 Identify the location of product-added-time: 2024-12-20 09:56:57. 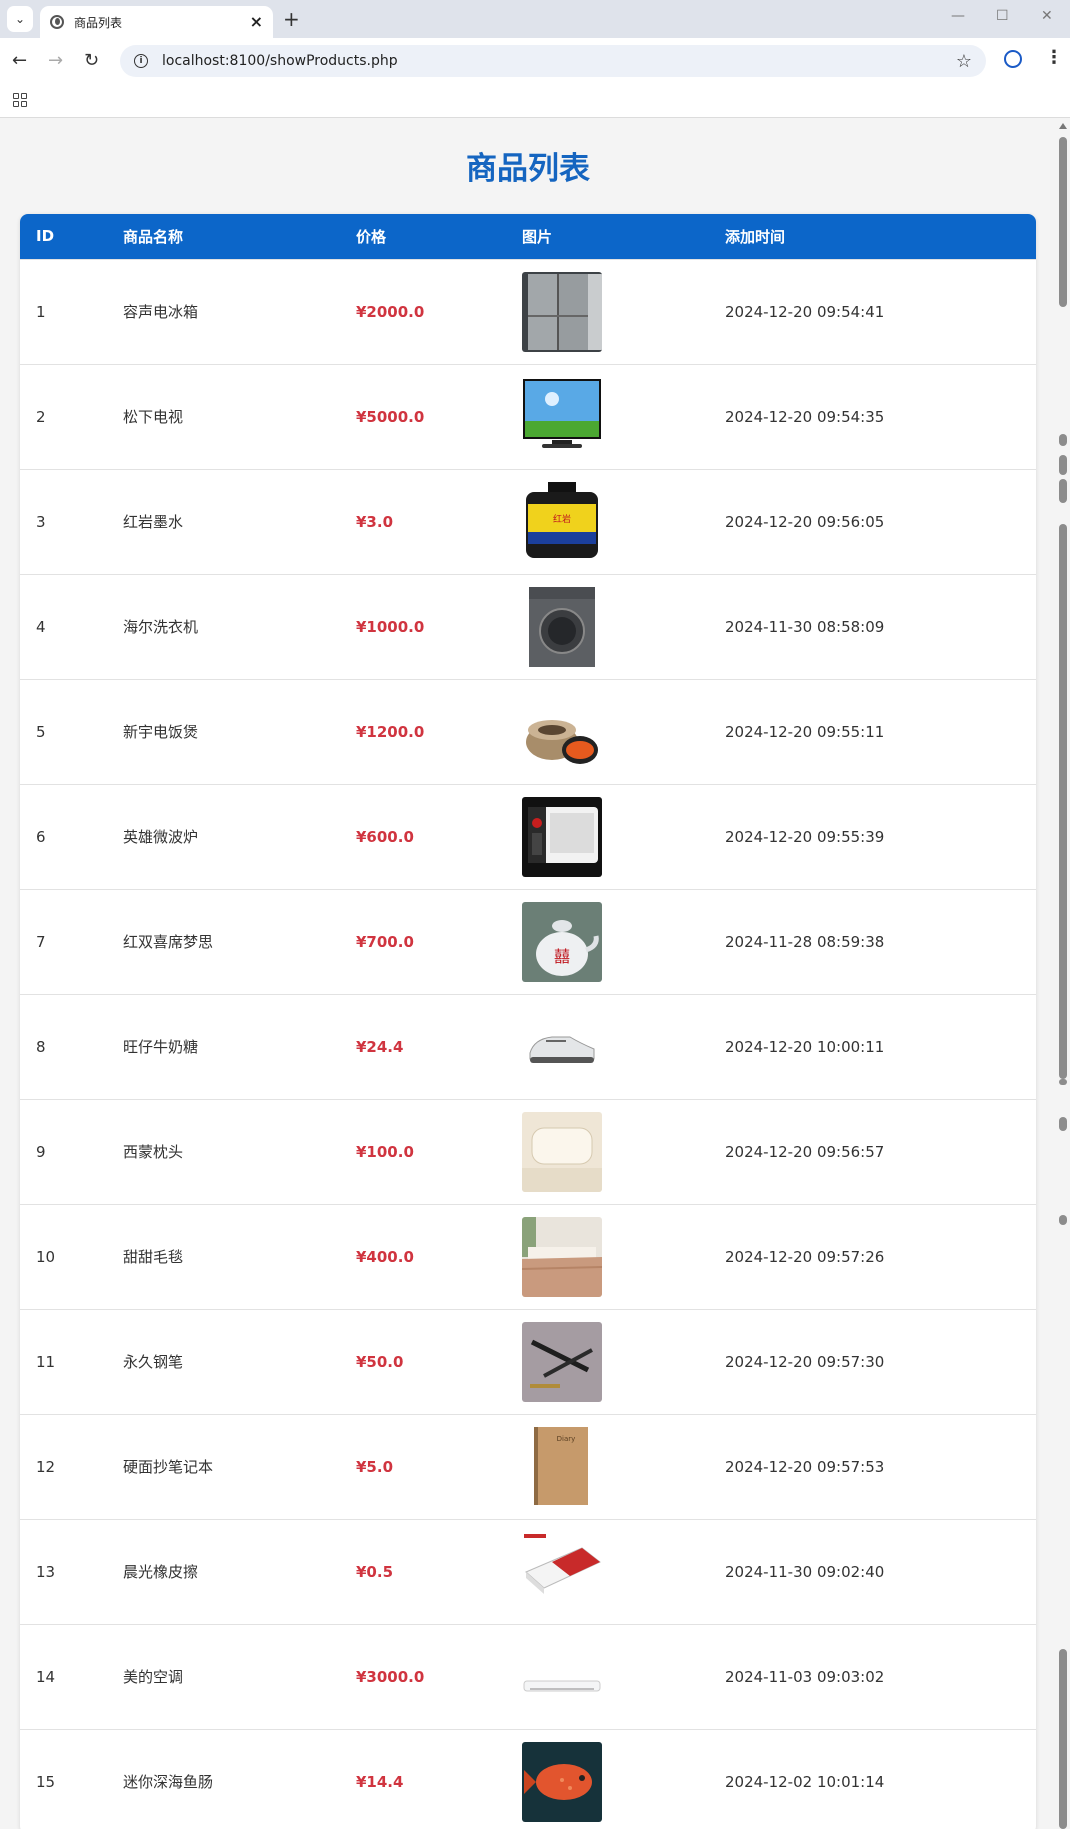
(805, 1151).